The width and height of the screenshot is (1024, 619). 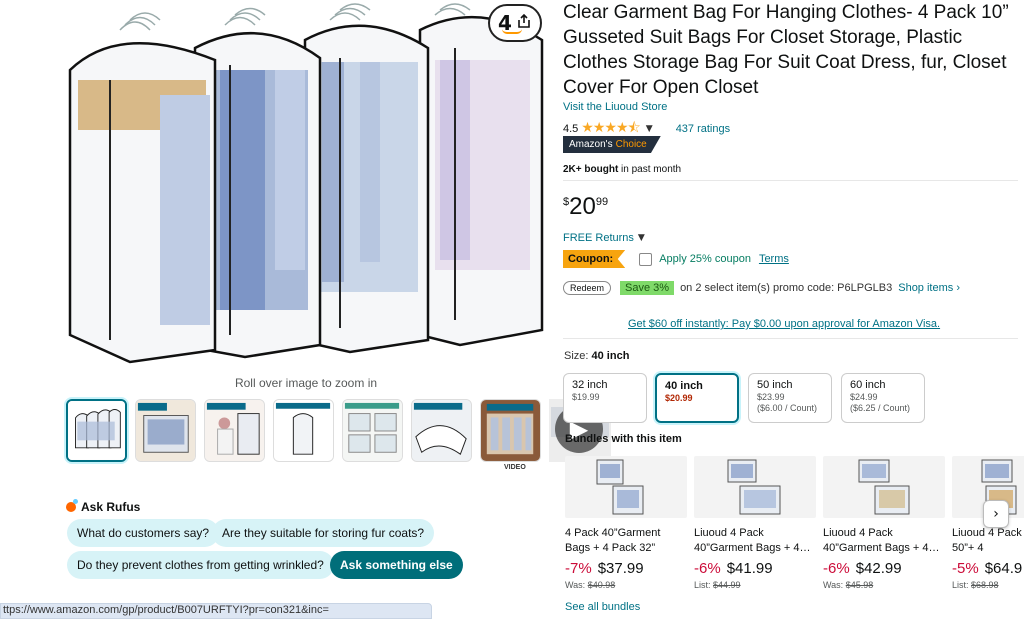 What do you see at coordinates (515, 467) in the screenshot?
I see `video-label: VIDEO` at bounding box center [515, 467].